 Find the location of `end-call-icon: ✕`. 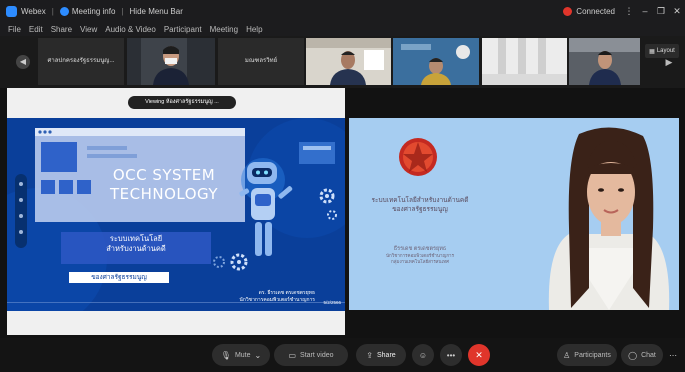

end-call-icon: ✕ is located at coordinates (479, 354).